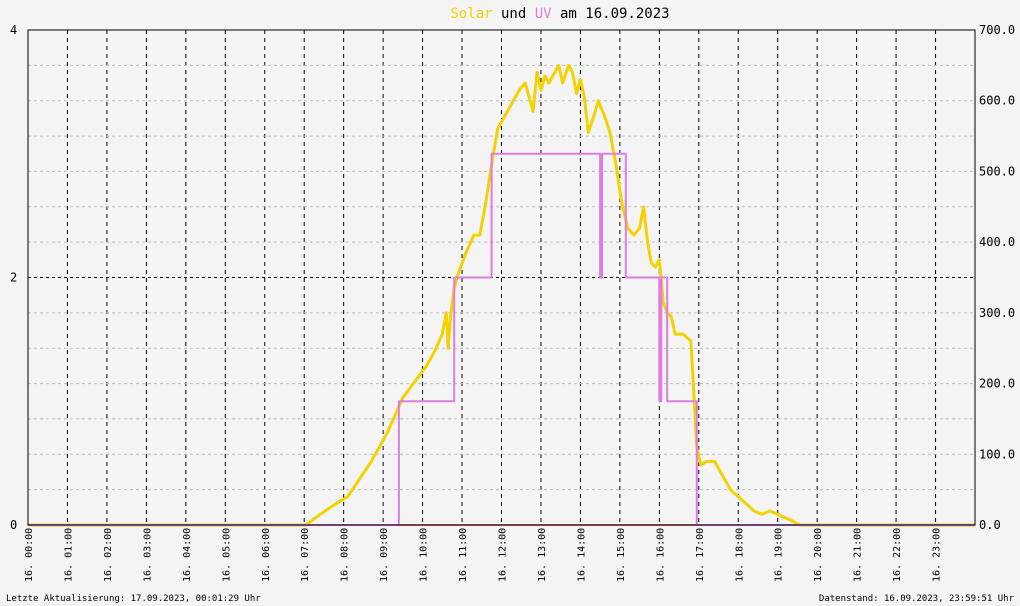 This screenshot has height=606, width=1020. I want to click on x-tick-label: 16. 01:00, so click(68, 555).